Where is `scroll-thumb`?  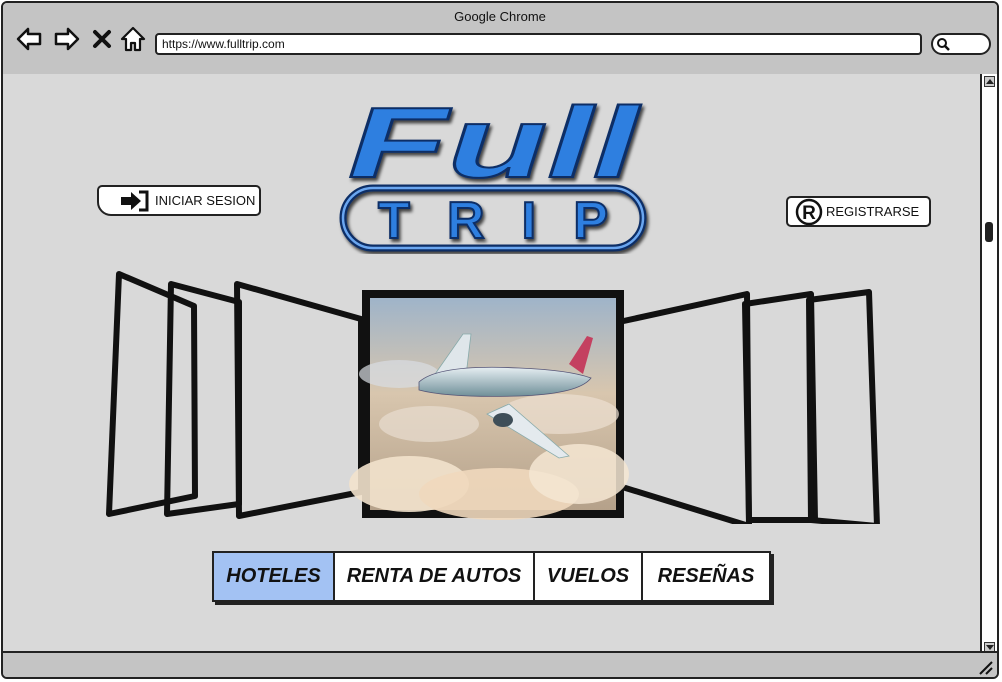
scroll-thumb is located at coordinates (989, 232).